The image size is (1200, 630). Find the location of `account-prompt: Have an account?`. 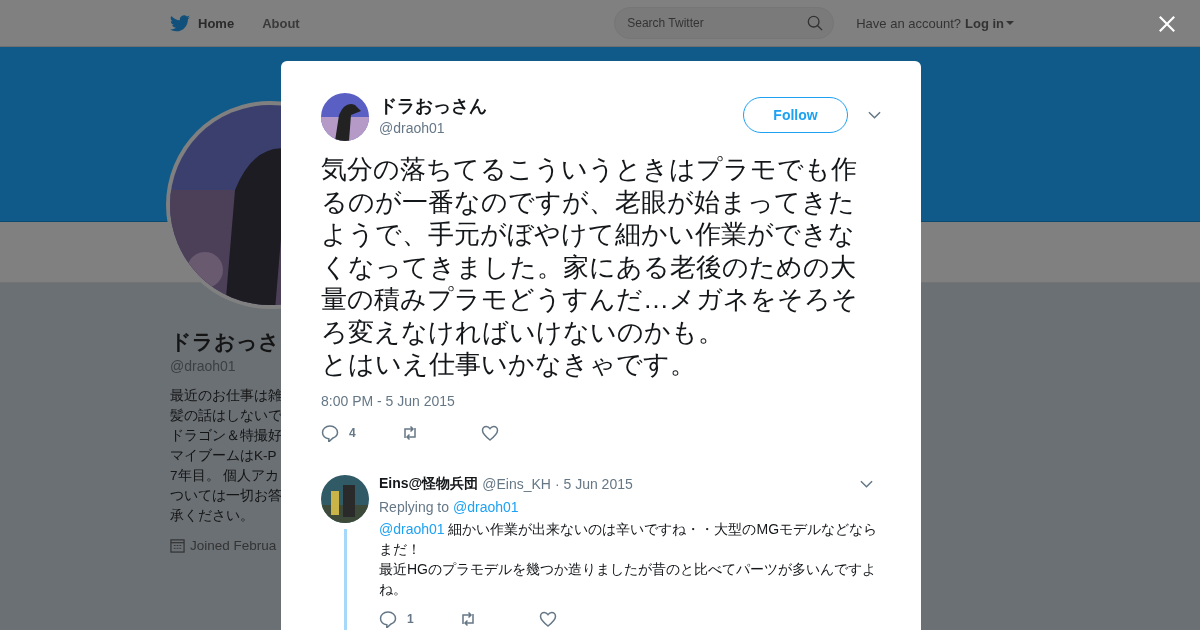

account-prompt: Have an account? is located at coordinates (908, 23).